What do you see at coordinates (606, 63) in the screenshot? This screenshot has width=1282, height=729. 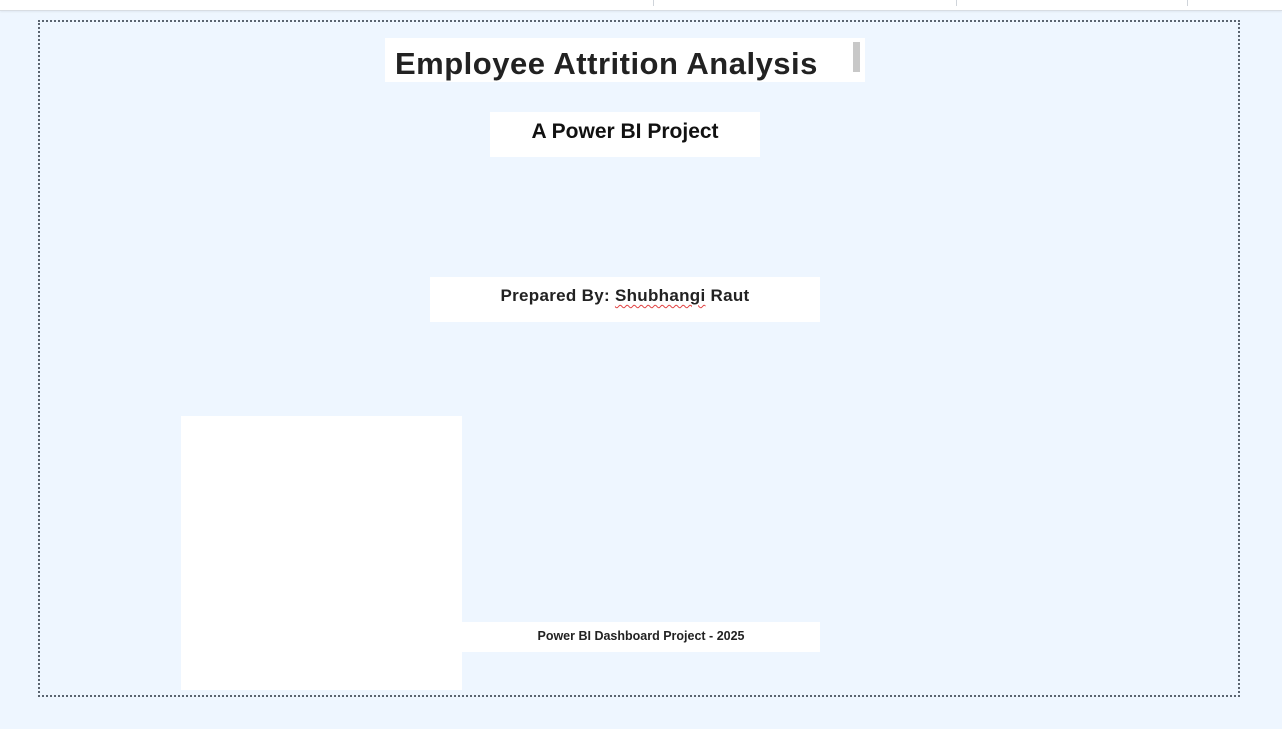 I see `report-title: Employee Attrition Analysis` at bounding box center [606, 63].